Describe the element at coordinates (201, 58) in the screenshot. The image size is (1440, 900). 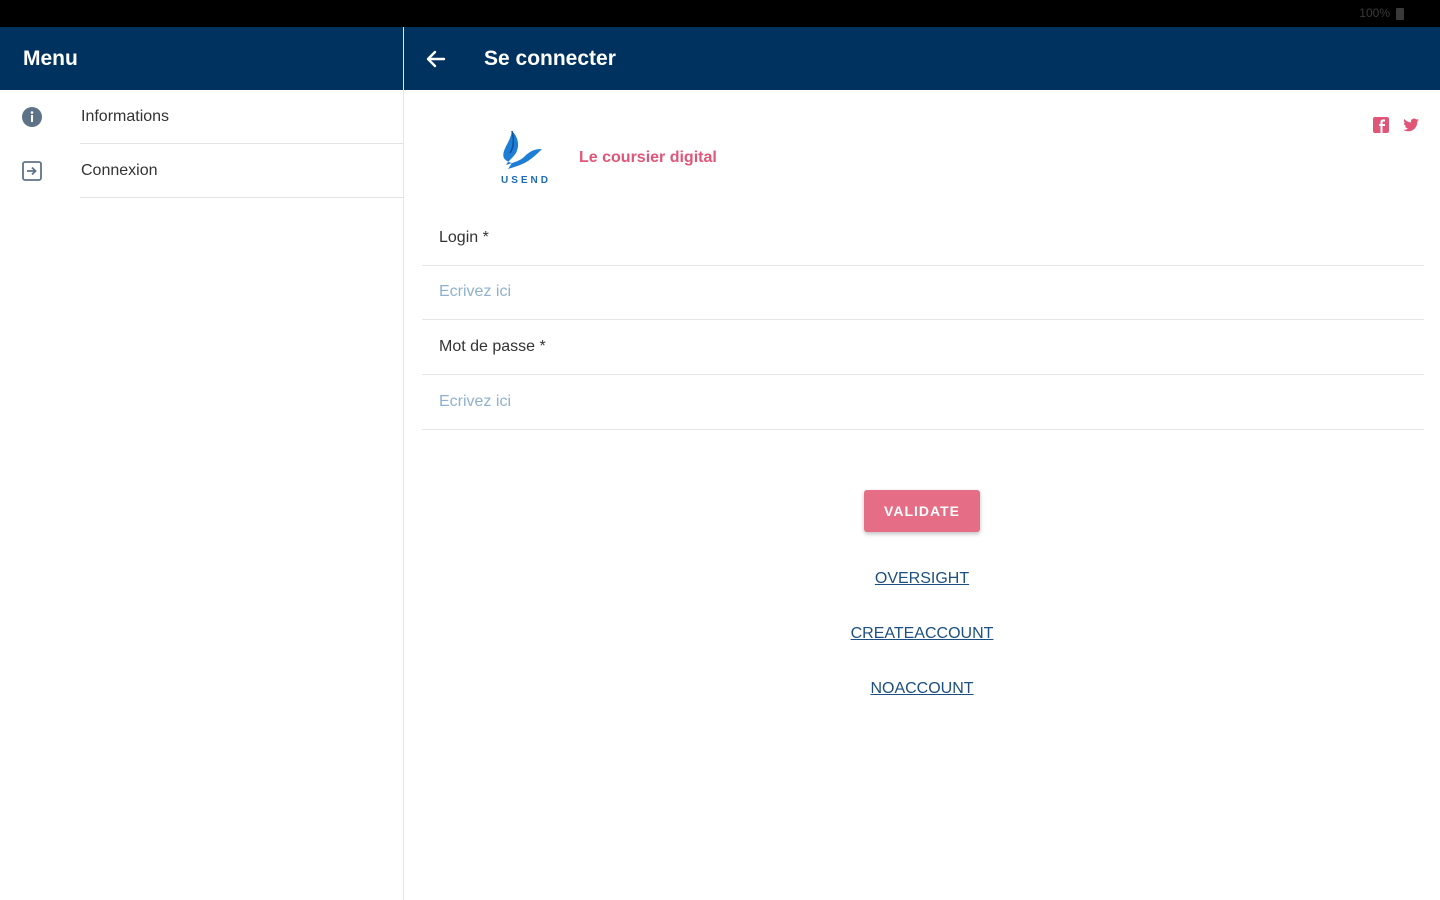
I see `sidebar-header: Menu` at that location.